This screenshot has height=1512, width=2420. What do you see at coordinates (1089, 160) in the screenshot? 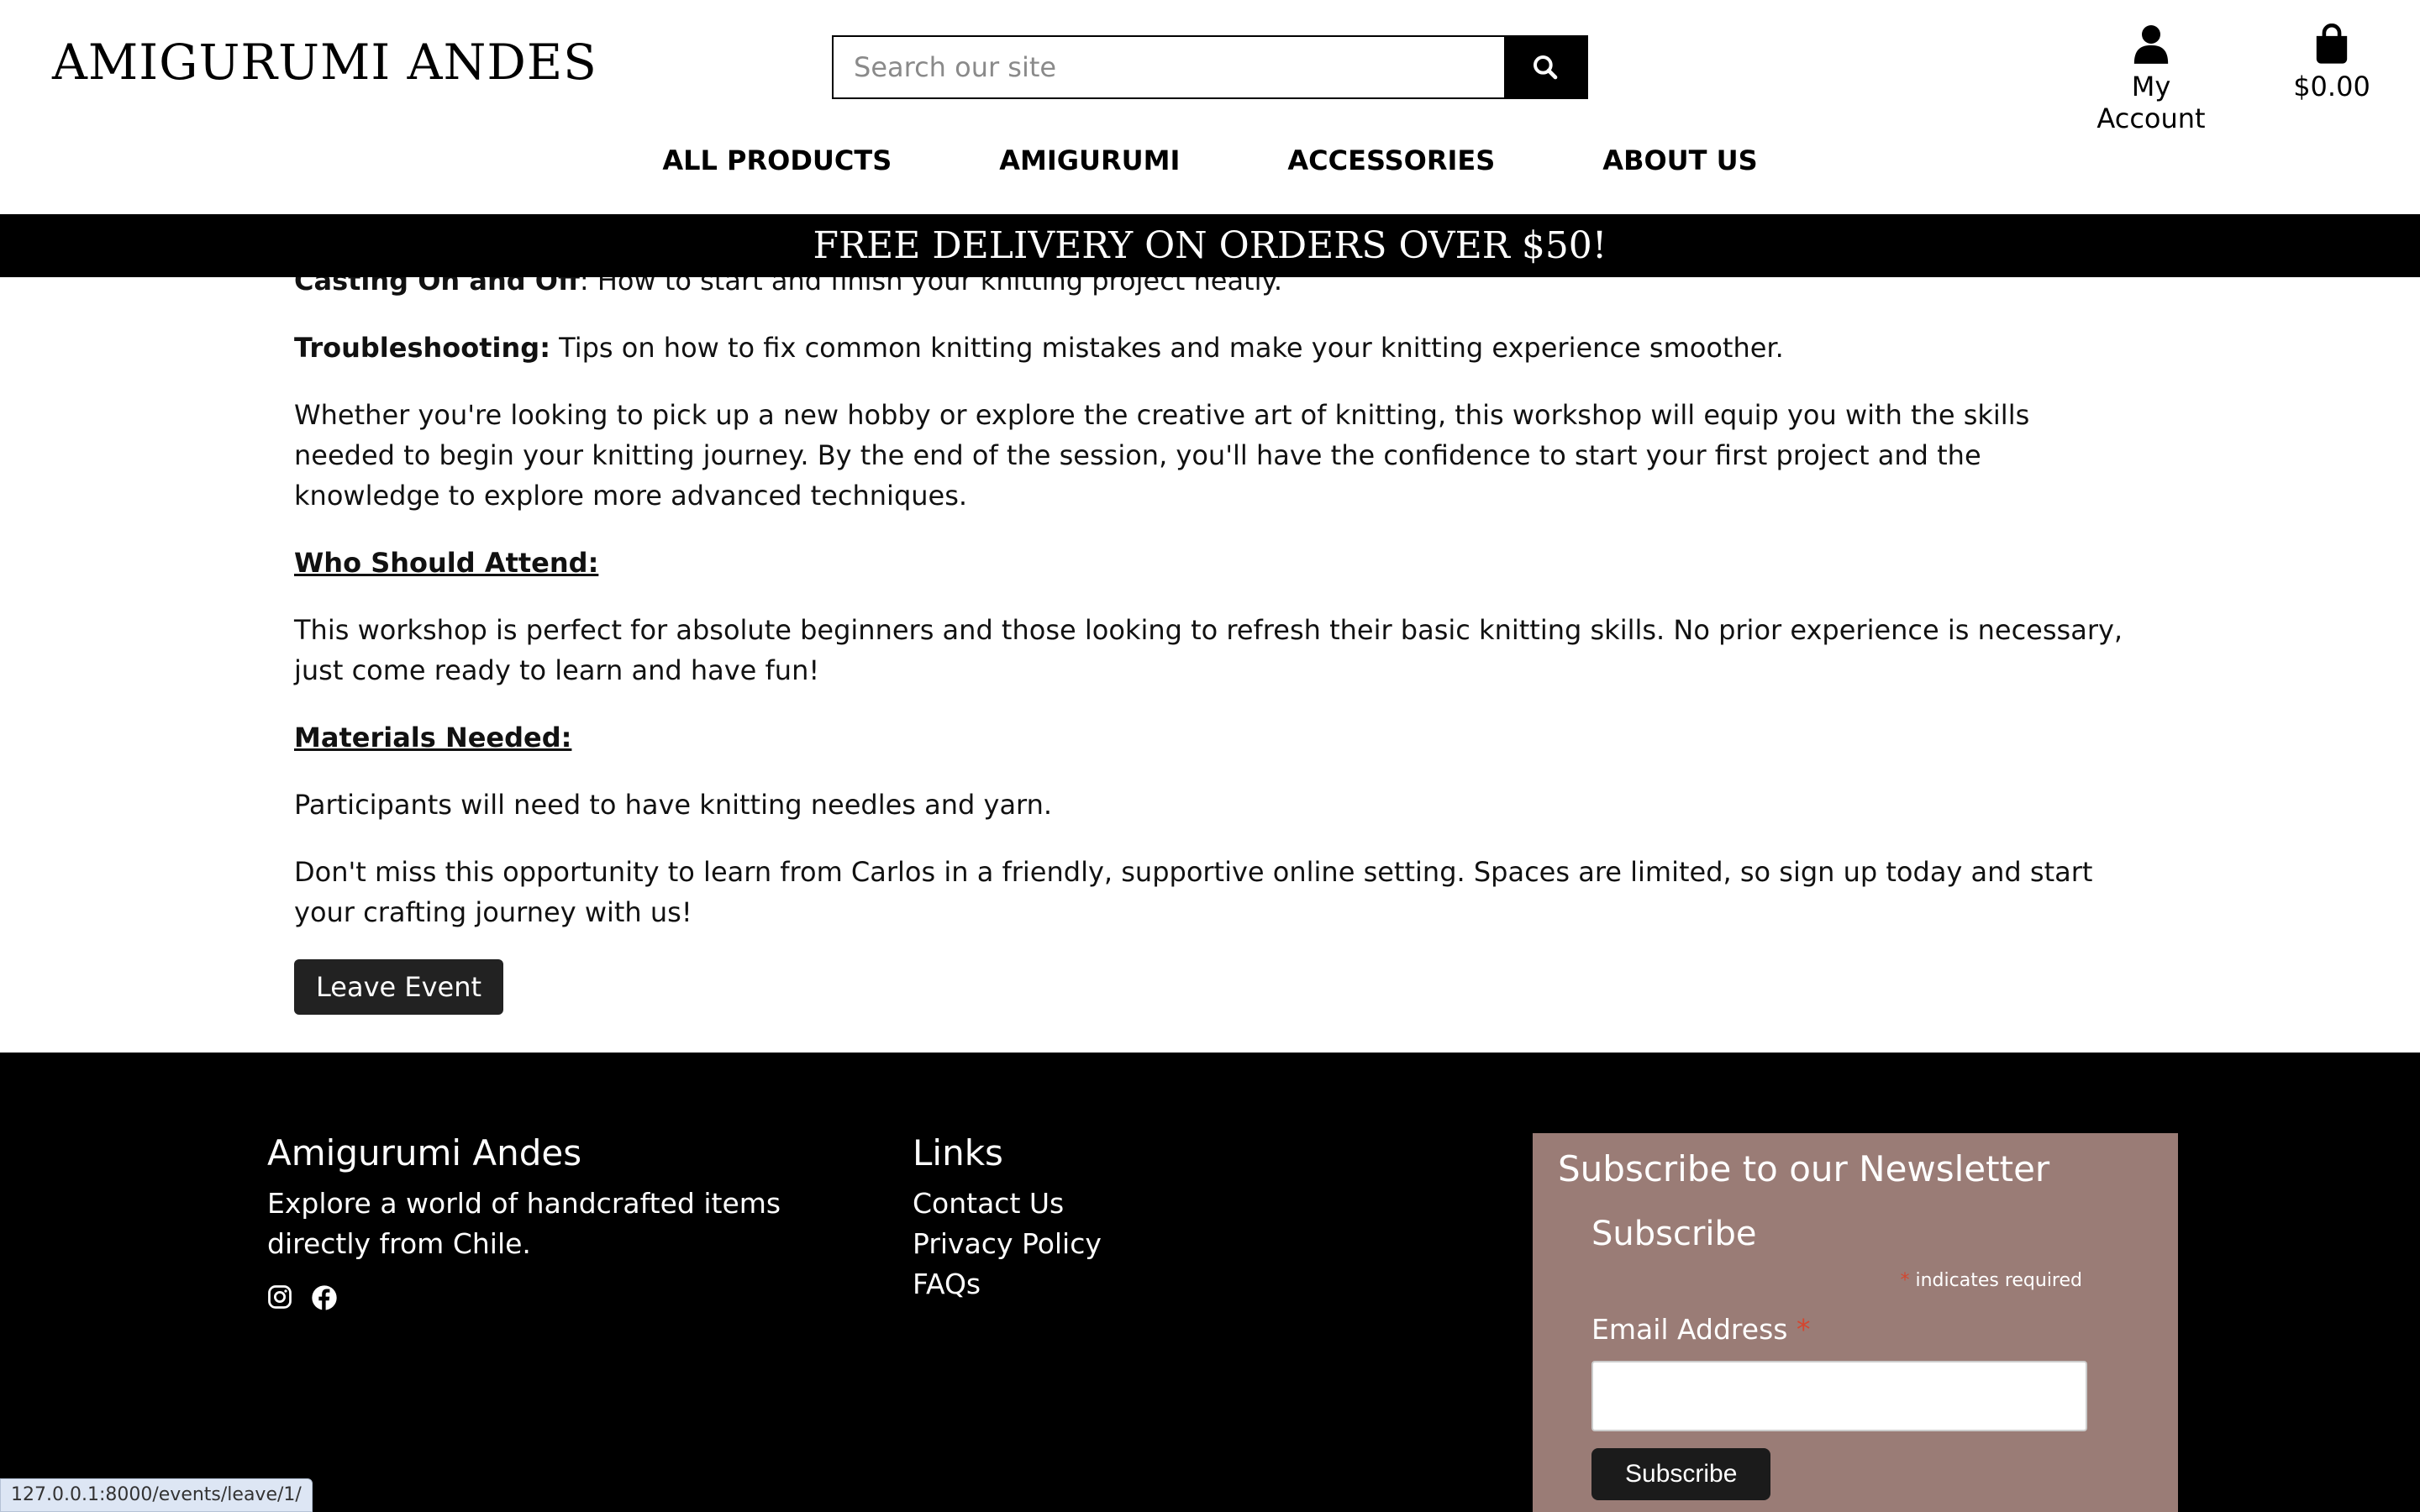
I see `nav-amigurumi: AMIGURUMI` at bounding box center [1089, 160].